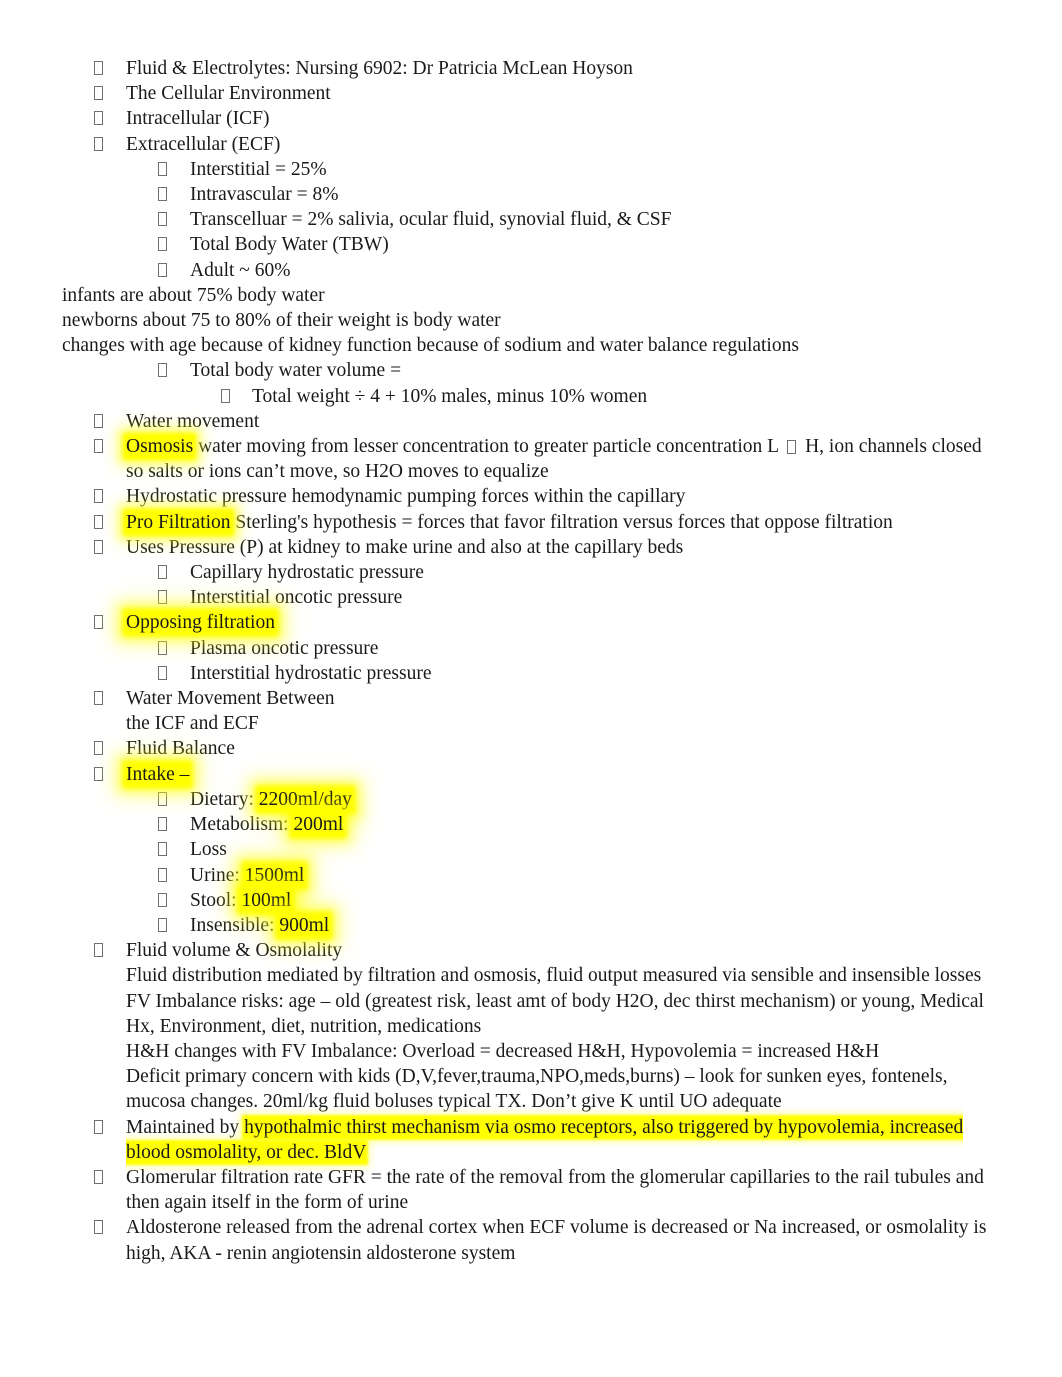 Image resolution: width=1062 pixels, height=1377 pixels. What do you see at coordinates (531, 900) in the screenshot?
I see `list-item: Stool: 100ml` at bounding box center [531, 900].